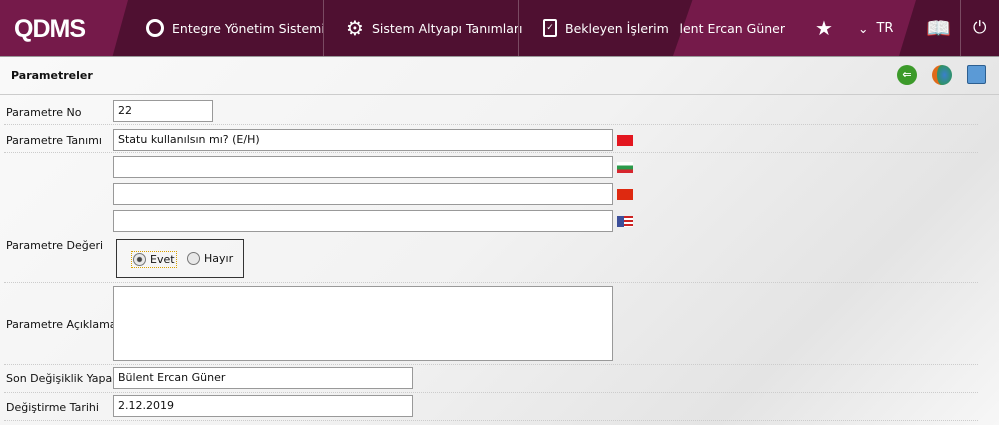  Describe the element at coordinates (447, 28) in the screenshot. I see `nav-label: Sistem Altyapı Tanımları` at that location.